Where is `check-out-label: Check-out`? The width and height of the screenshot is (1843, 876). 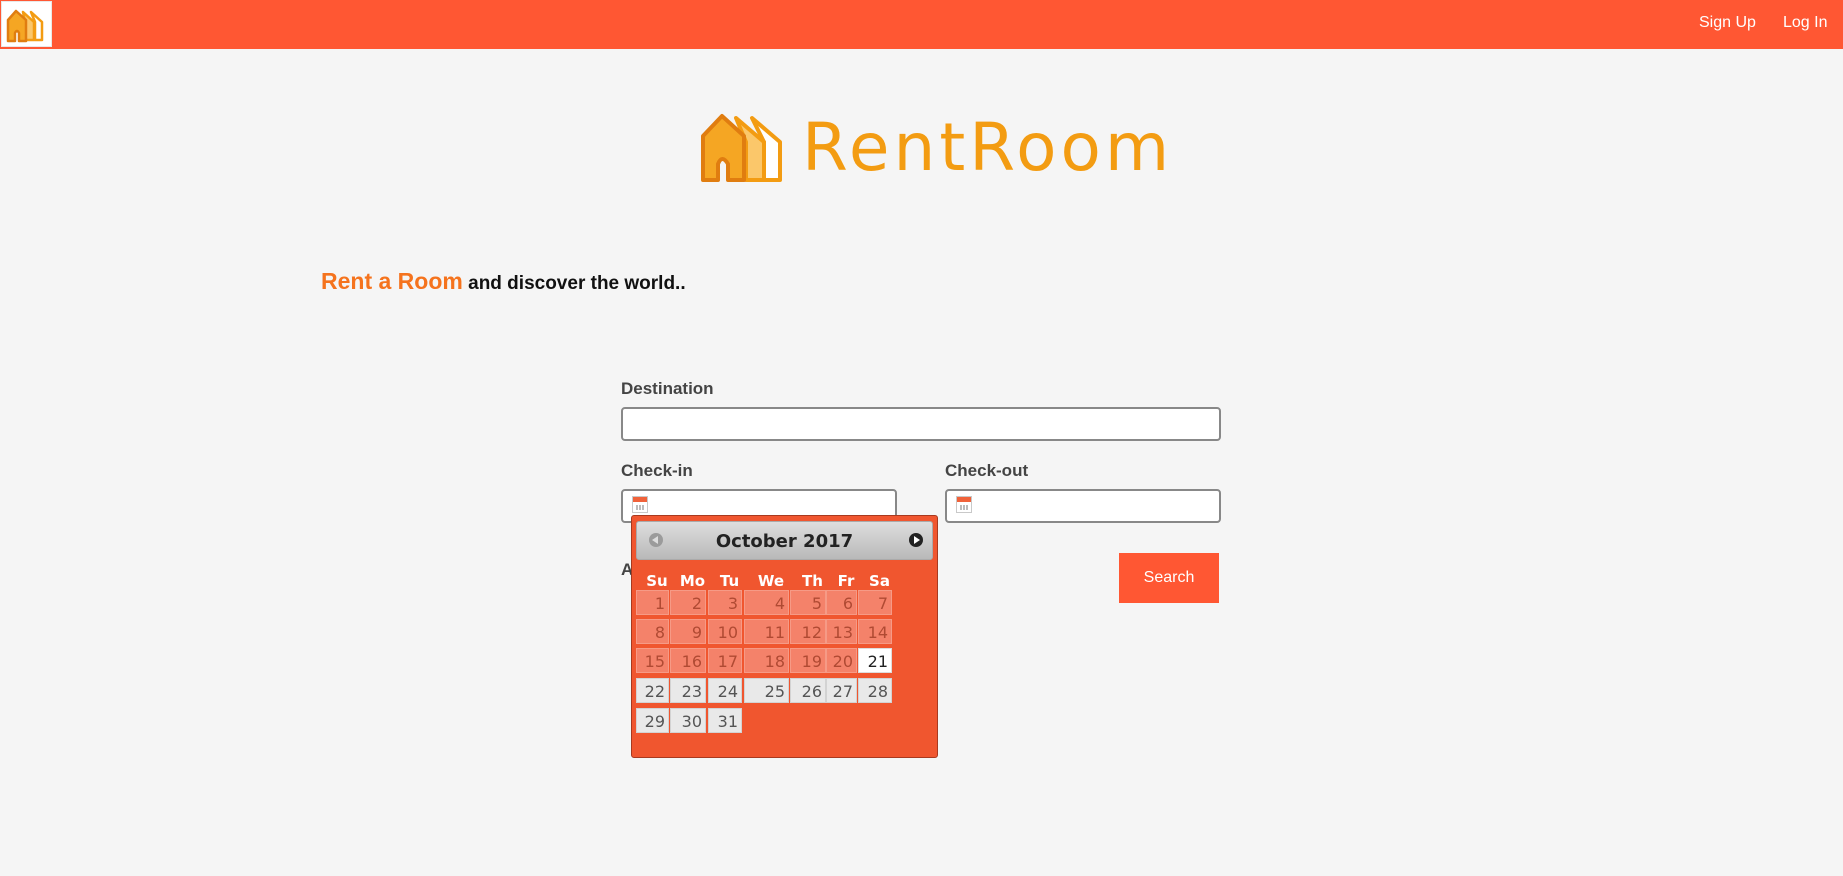
check-out-label: Check-out is located at coordinates (987, 470).